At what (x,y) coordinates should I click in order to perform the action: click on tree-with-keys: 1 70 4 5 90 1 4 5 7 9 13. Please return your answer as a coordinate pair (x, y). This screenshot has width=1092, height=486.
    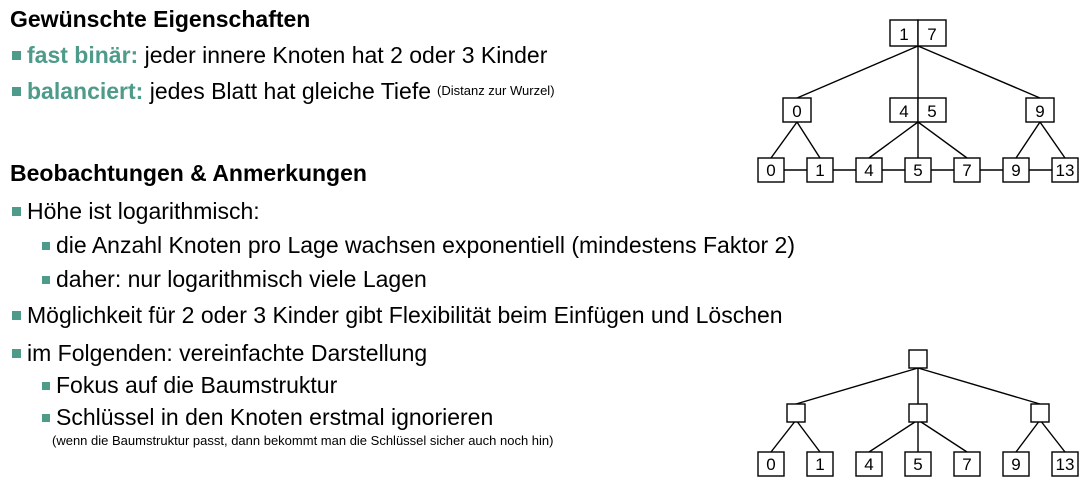
    Looking at the image, I should click on (918, 101).